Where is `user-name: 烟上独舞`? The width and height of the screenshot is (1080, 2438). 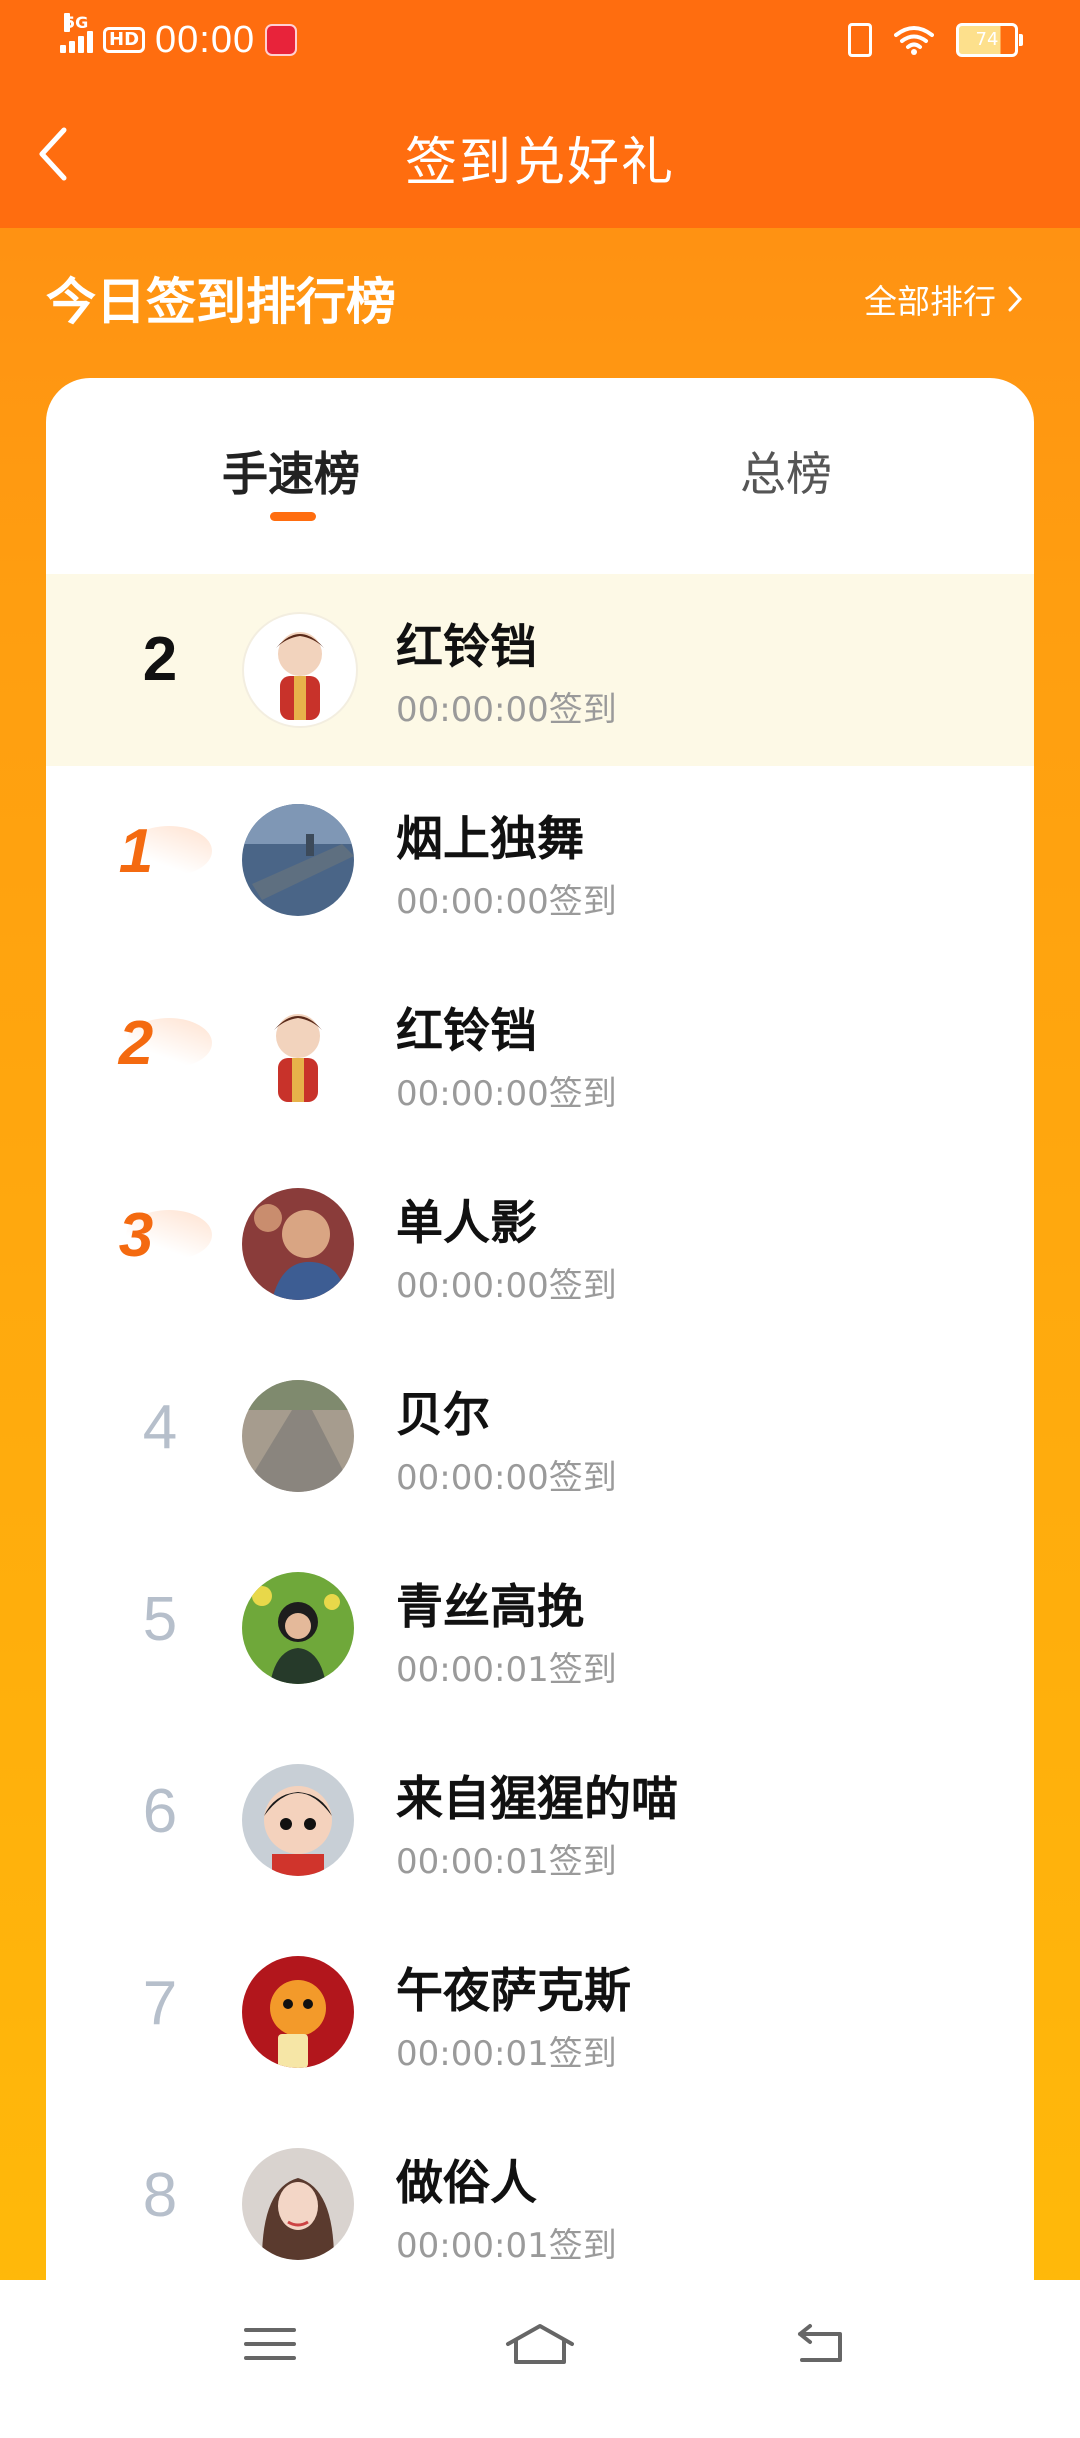
user-name: 烟上独舞 is located at coordinates (490, 839).